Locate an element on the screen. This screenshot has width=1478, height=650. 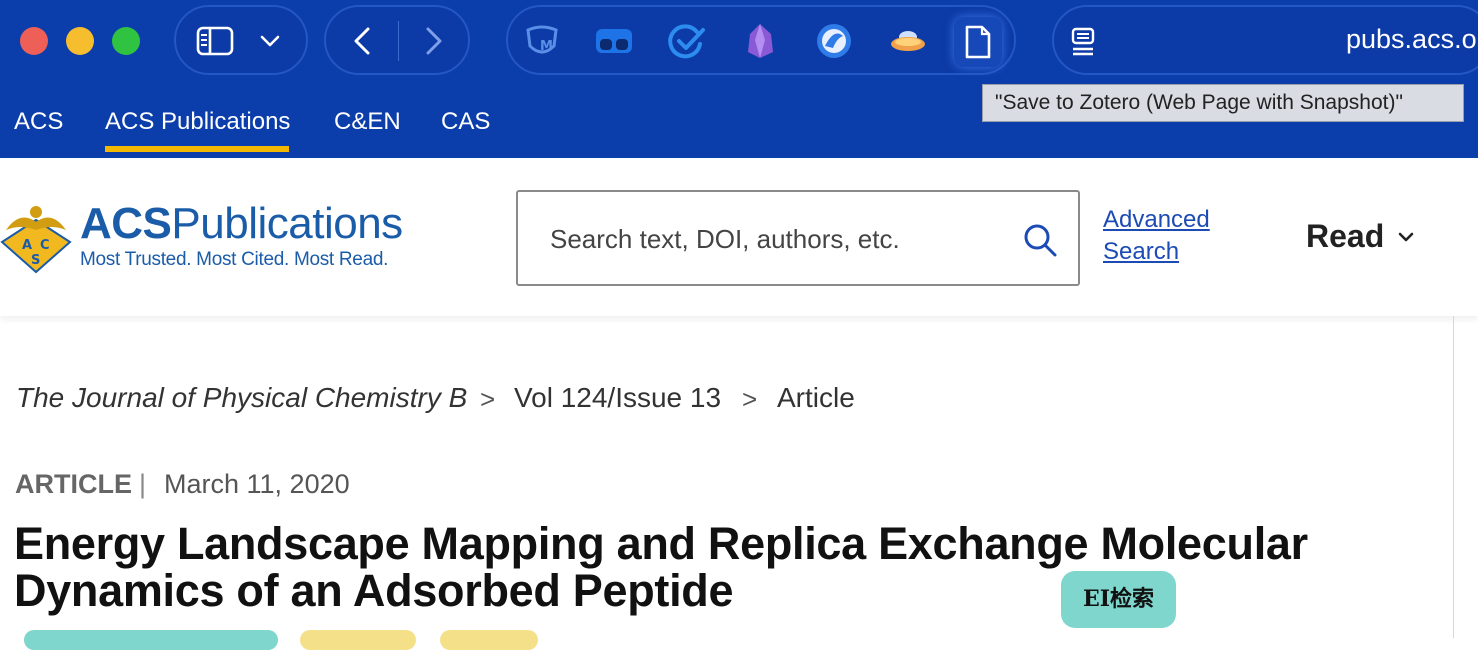
subnav-item-cas: CAS is located at coordinates (465, 122).